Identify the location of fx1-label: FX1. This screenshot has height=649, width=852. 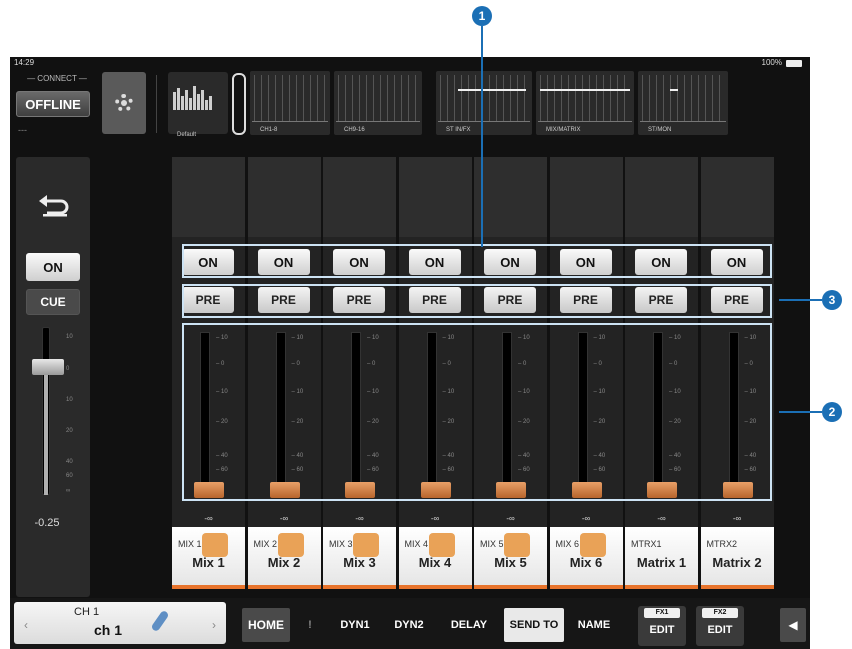
(662, 613).